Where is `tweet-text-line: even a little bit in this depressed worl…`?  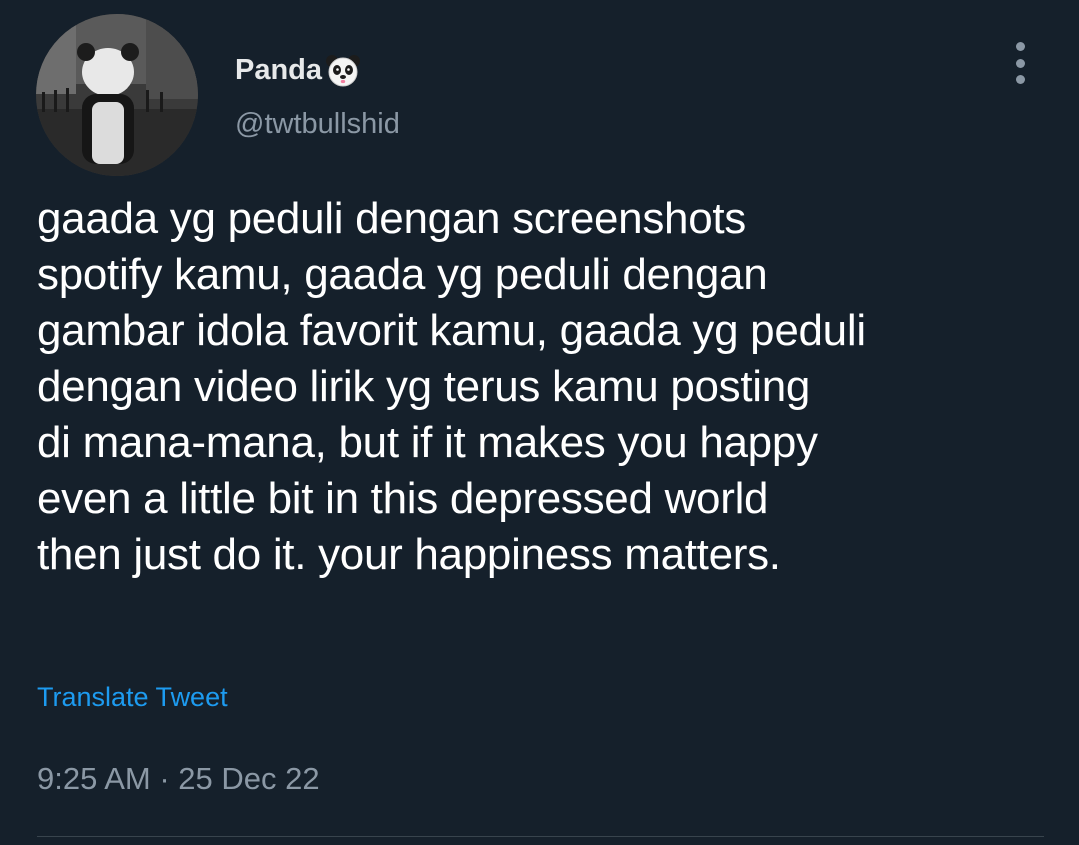 tweet-text-line: even a little bit in this depressed worl… is located at coordinates (403, 498).